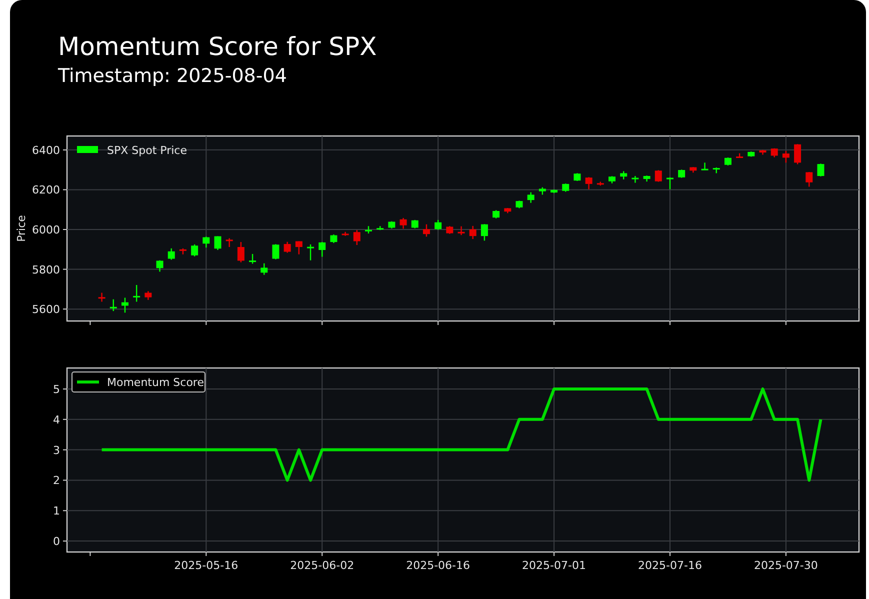 The image size is (869, 599). Describe the element at coordinates (206, 565) in the screenshot. I see `axis-tick-label: 2025-05-16` at that location.